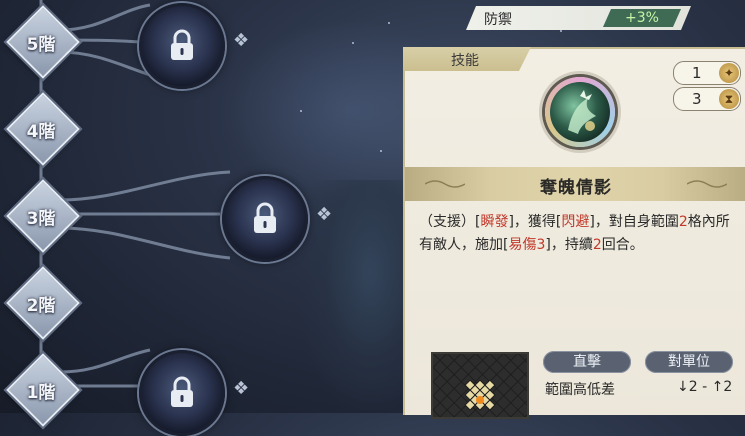 This screenshot has height=436, width=745. I want to click on range-grid-icon, so click(480, 385).